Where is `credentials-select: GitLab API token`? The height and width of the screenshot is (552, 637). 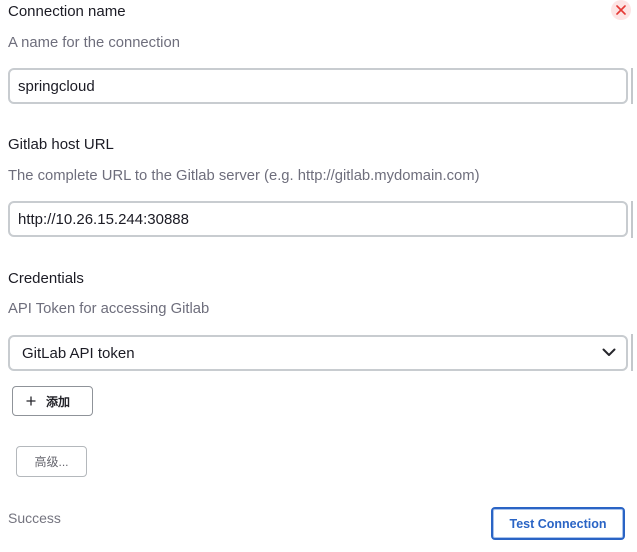
credentials-select: GitLab API token is located at coordinates (318, 353).